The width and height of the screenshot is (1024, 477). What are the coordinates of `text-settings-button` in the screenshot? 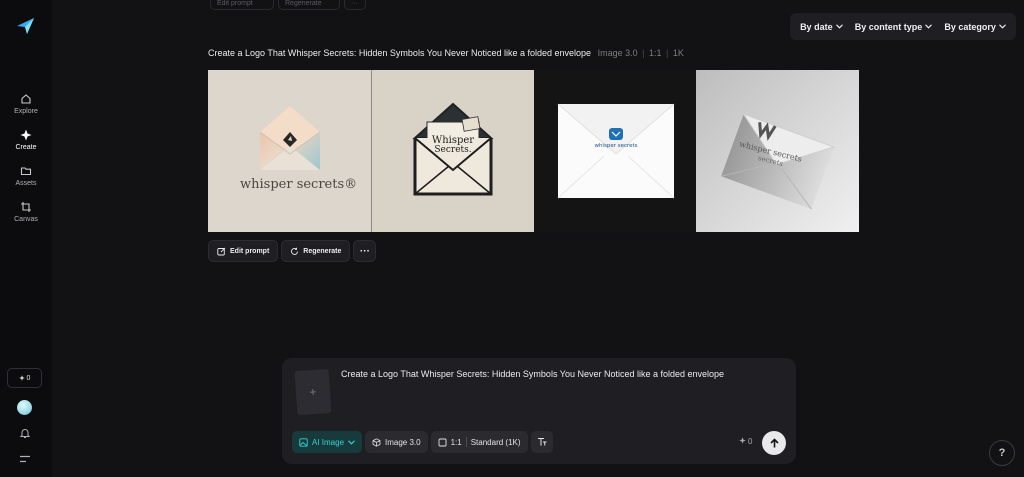 It's located at (541, 442).